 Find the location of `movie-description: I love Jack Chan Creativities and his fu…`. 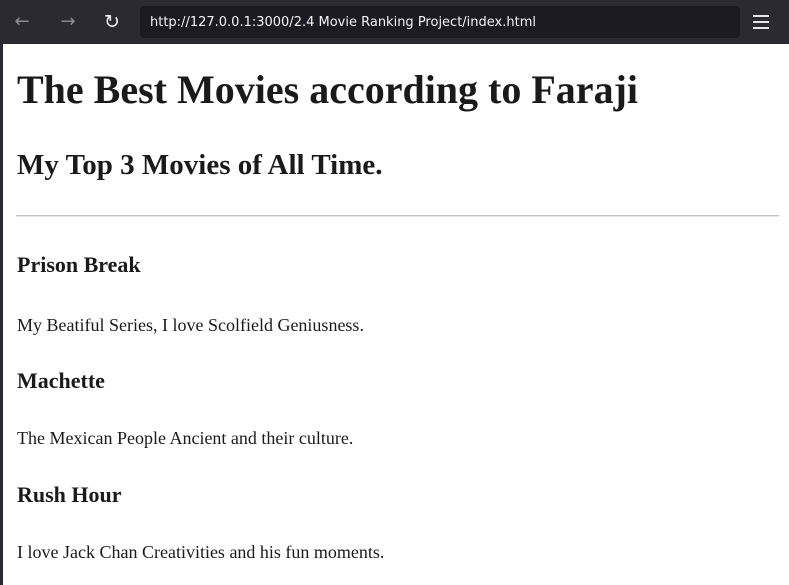

movie-description: I love Jack Chan Creativities and his fu… is located at coordinates (201, 552).